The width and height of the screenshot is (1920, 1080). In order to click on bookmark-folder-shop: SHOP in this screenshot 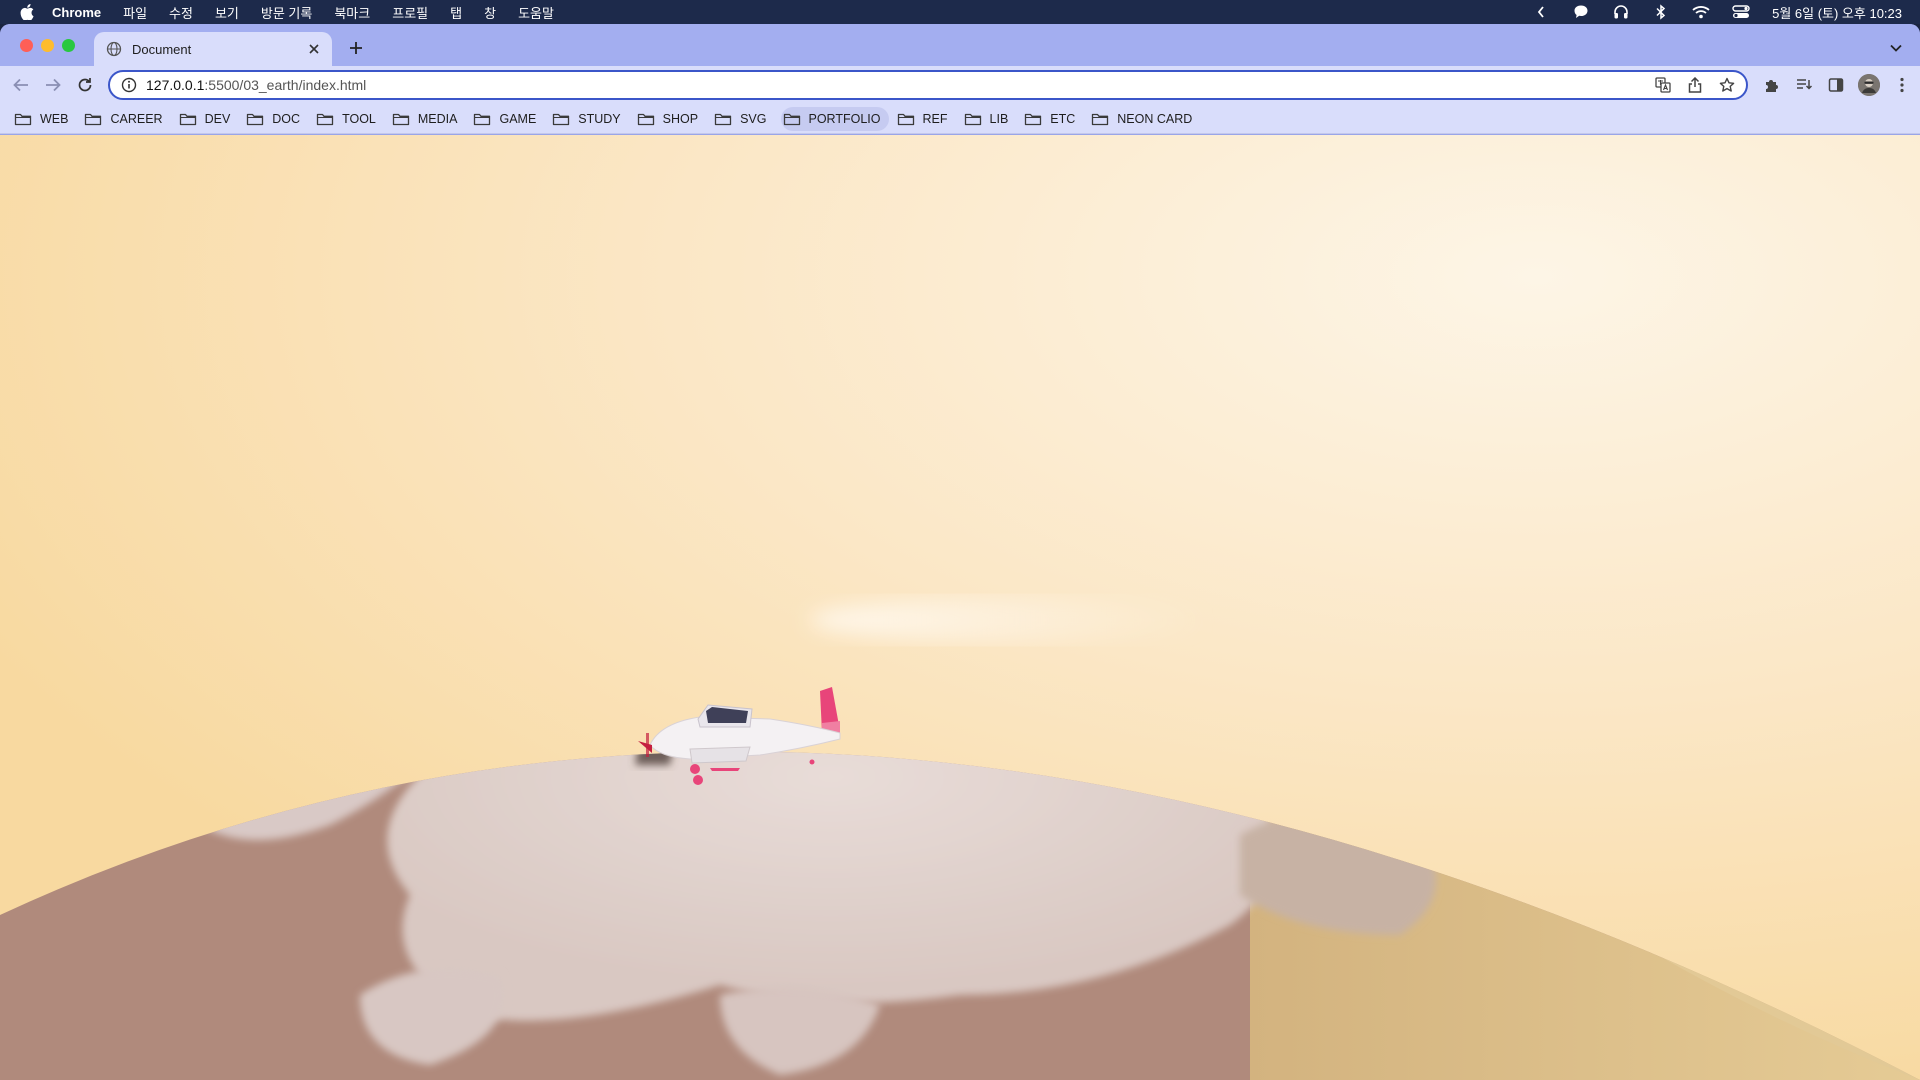, I will do `click(670, 119)`.